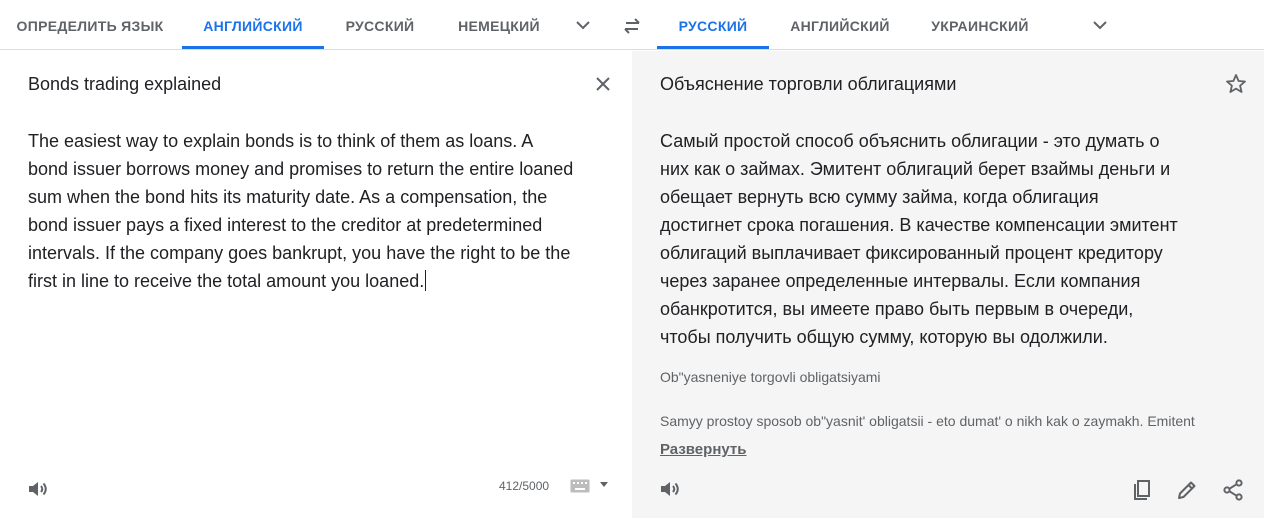  I want to click on save-translation-star-icon, so click(1236, 84).